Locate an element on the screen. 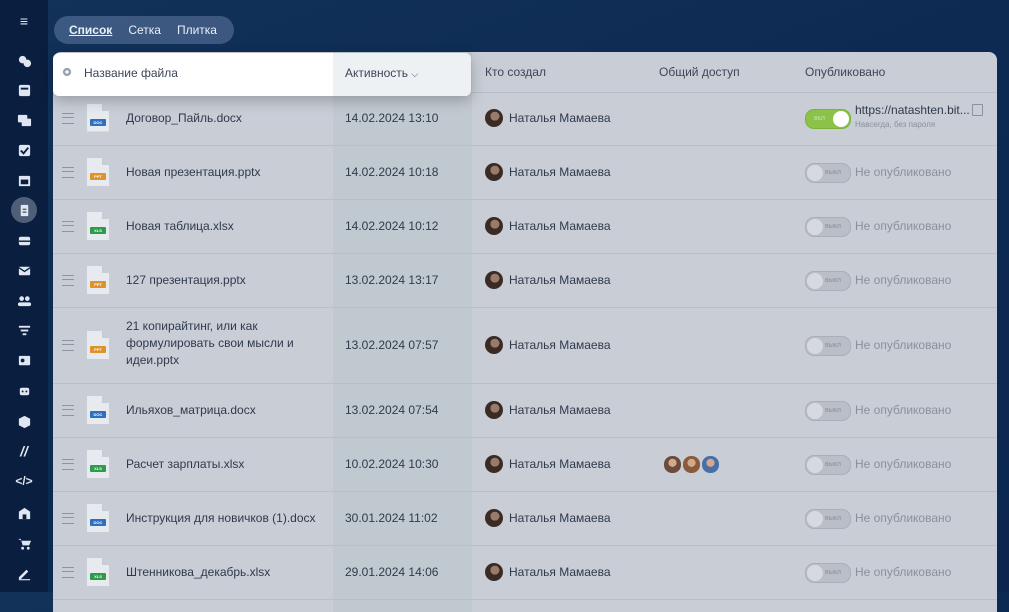 This screenshot has width=1009, height=612. filter-icon is located at coordinates (24, 330).